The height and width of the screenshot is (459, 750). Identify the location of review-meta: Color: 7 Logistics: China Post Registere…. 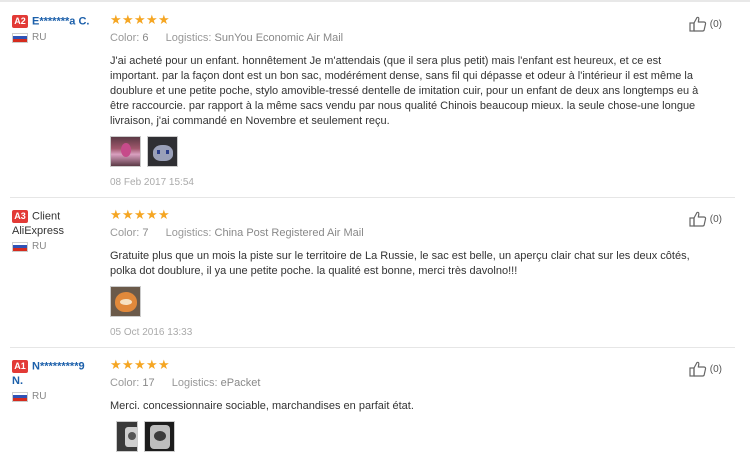
(415, 234).